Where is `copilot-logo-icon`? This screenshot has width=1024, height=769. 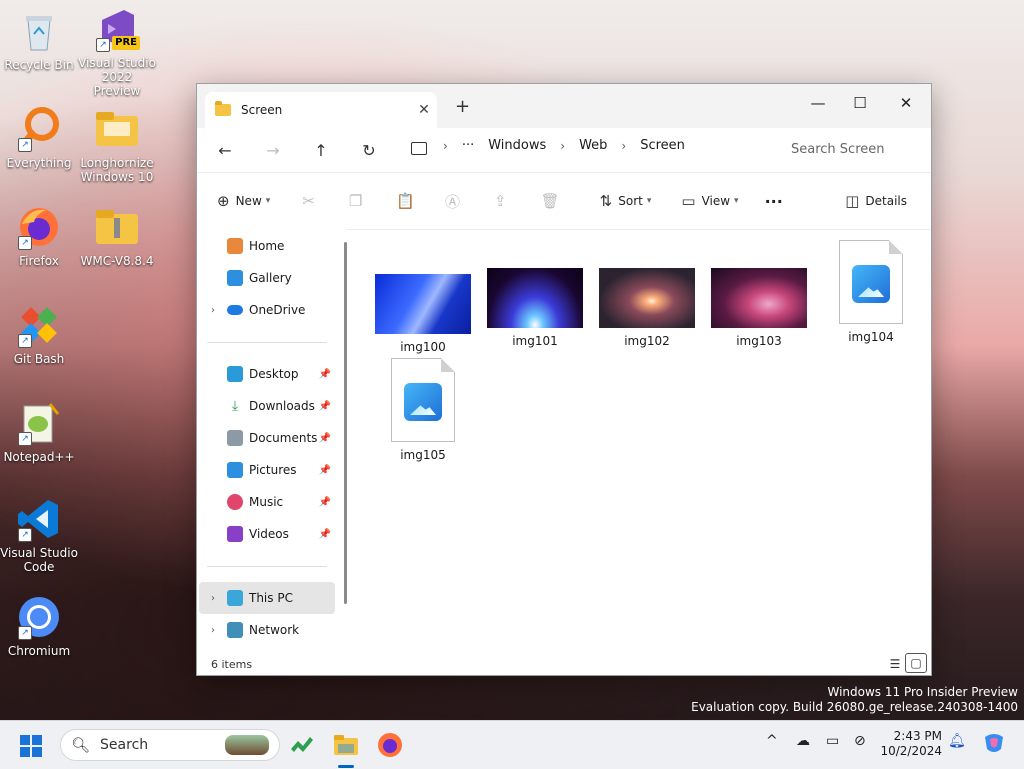 copilot-logo-icon is located at coordinates (994, 743).